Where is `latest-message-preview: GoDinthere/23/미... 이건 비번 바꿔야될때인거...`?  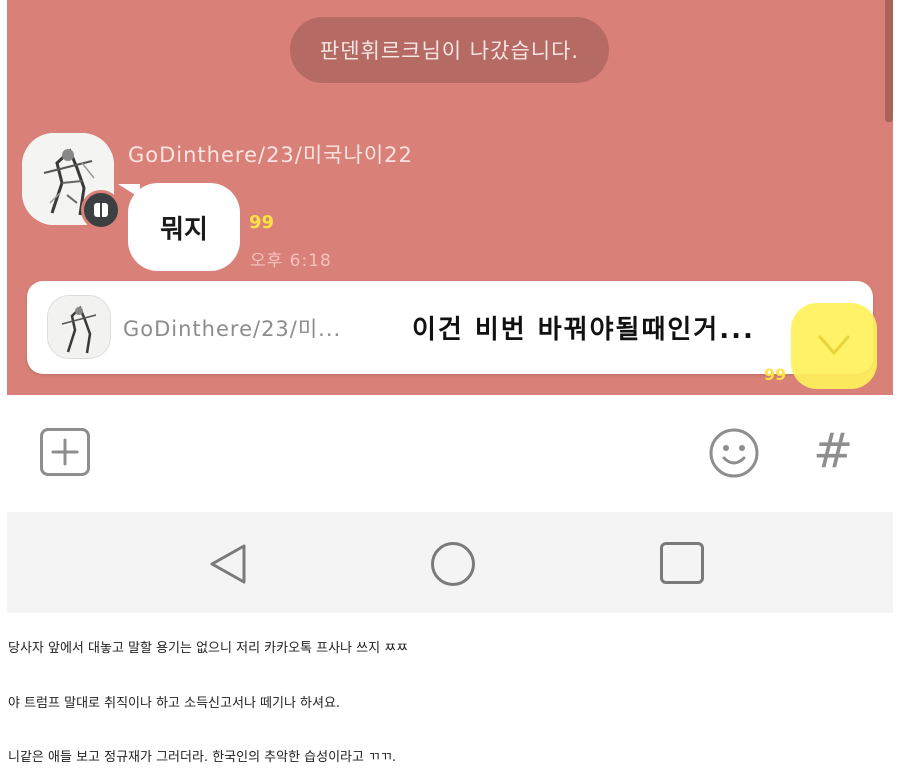 latest-message-preview: GoDinthere/23/미... 이건 비번 바꿔야될때인거... is located at coordinates (450, 327).